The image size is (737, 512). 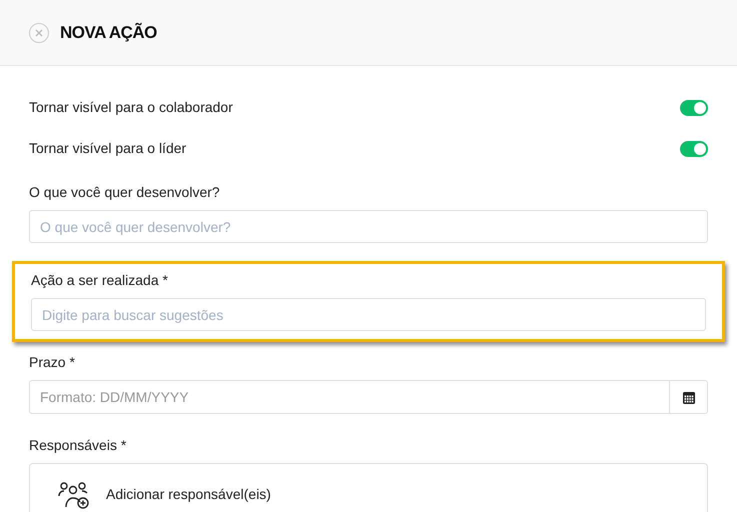 I want to click on field-label: Ação a ser realizada *, so click(x=100, y=280).